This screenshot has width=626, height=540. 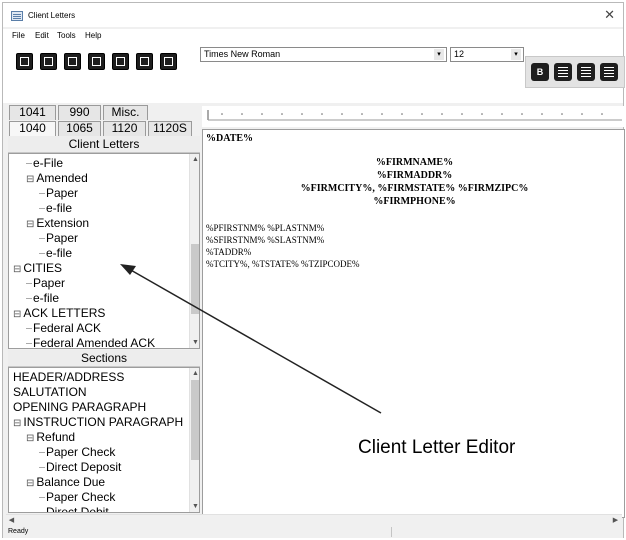 What do you see at coordinates (11, 520) in the screenshot?
I see `scroll-left-icon: ◀` at bounding box center [11, 520].